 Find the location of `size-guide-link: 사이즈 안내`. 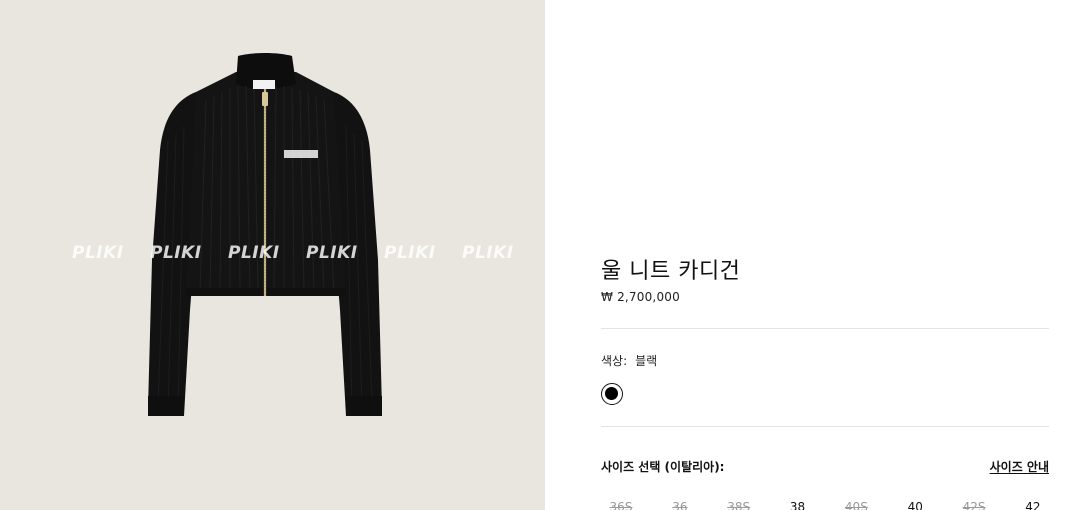

size-guide-link: 사이즈 안내 is located at coordinates (1019, 466).